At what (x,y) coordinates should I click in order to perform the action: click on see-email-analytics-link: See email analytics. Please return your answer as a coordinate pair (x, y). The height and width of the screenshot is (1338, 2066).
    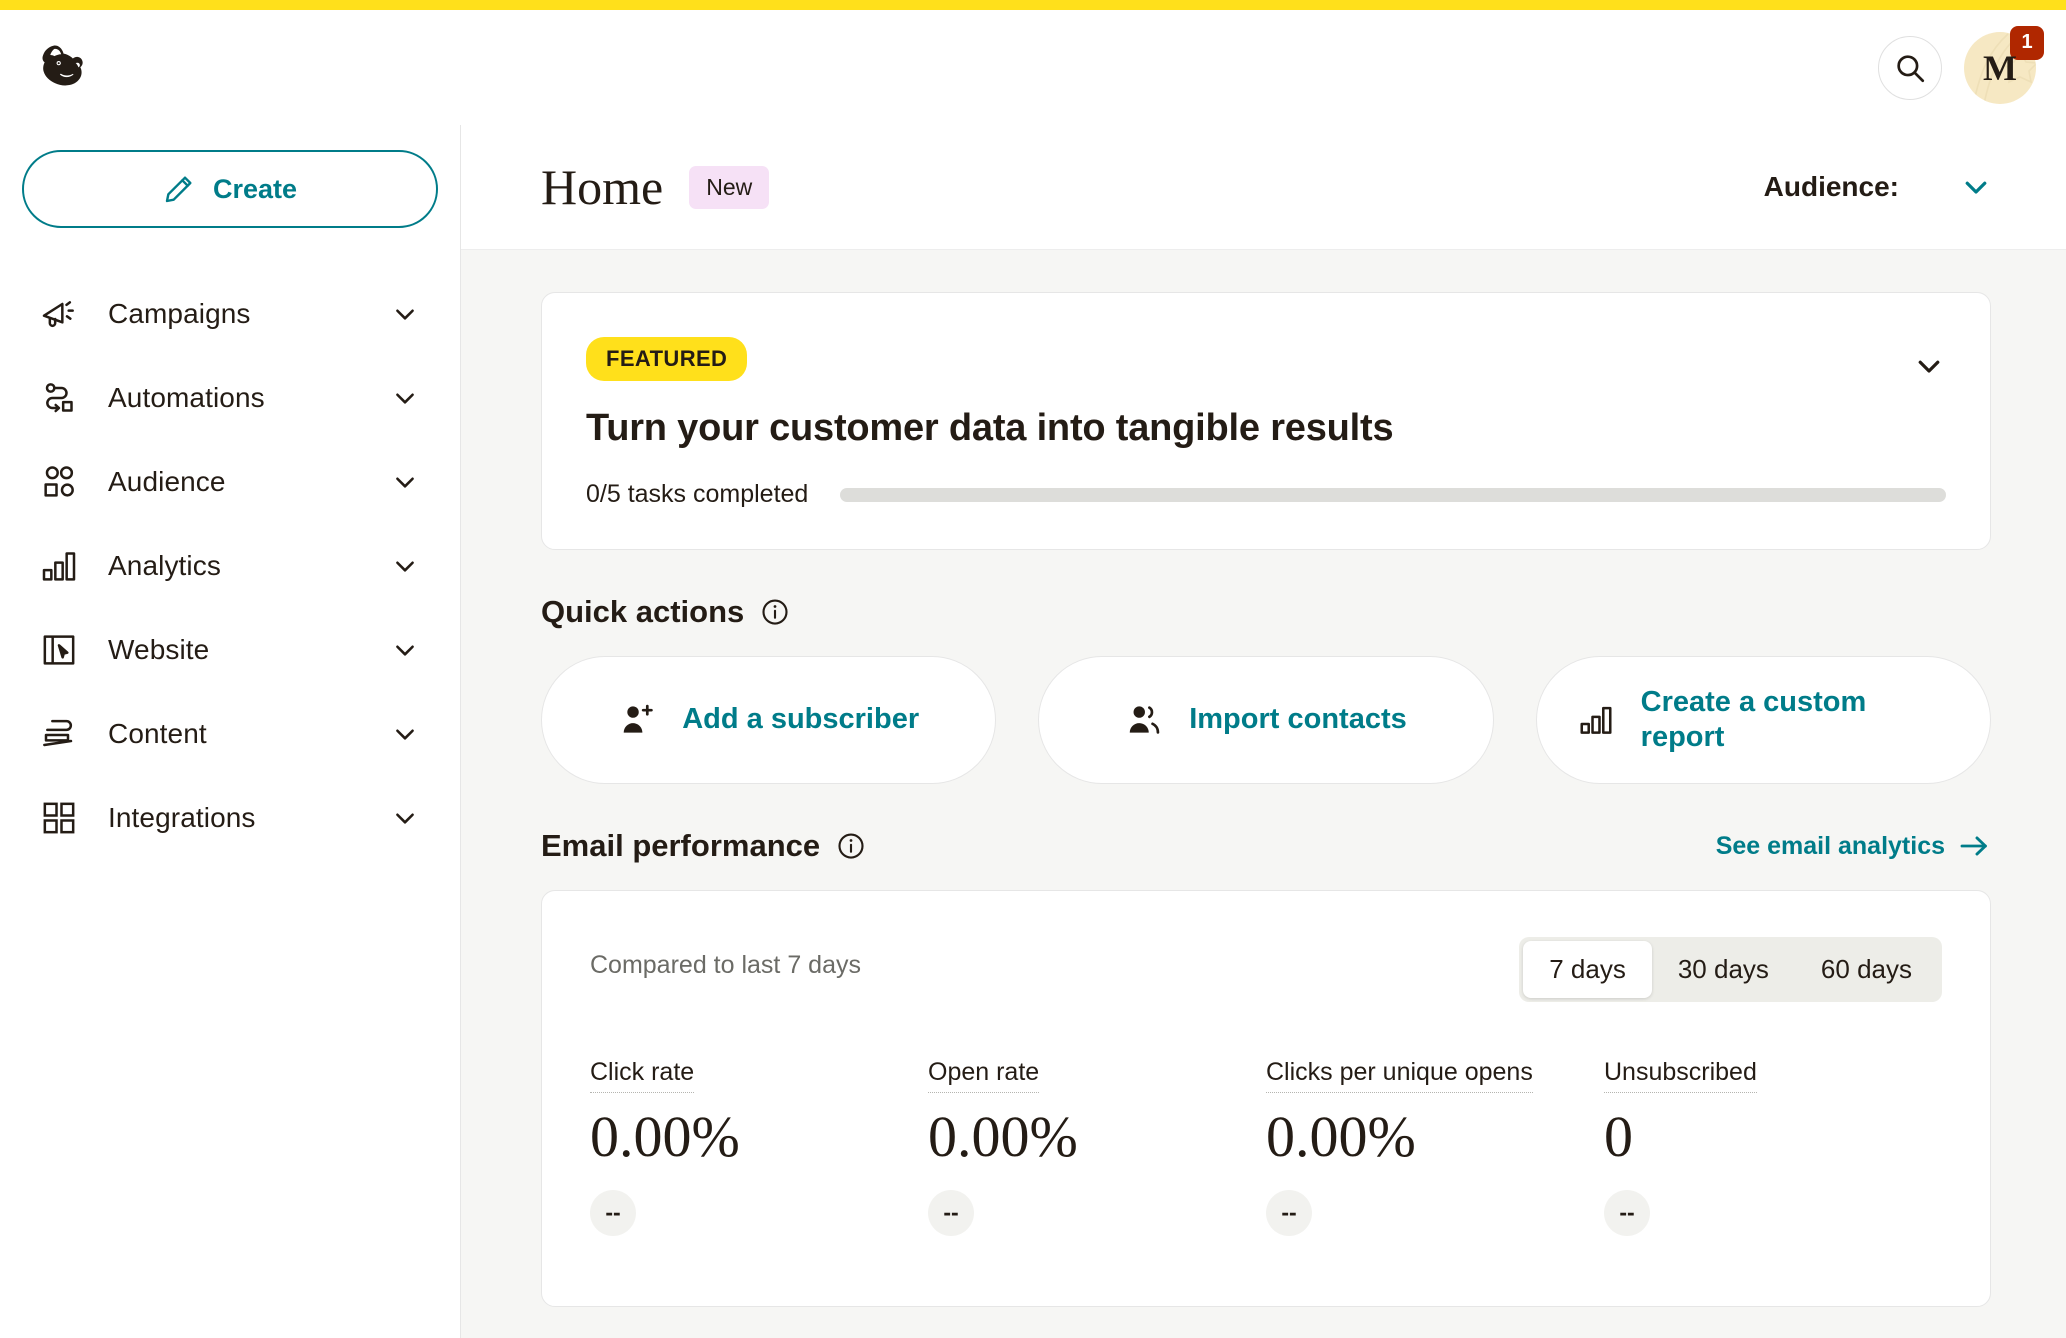
    Looking at the image, I should click on (1853, 846).